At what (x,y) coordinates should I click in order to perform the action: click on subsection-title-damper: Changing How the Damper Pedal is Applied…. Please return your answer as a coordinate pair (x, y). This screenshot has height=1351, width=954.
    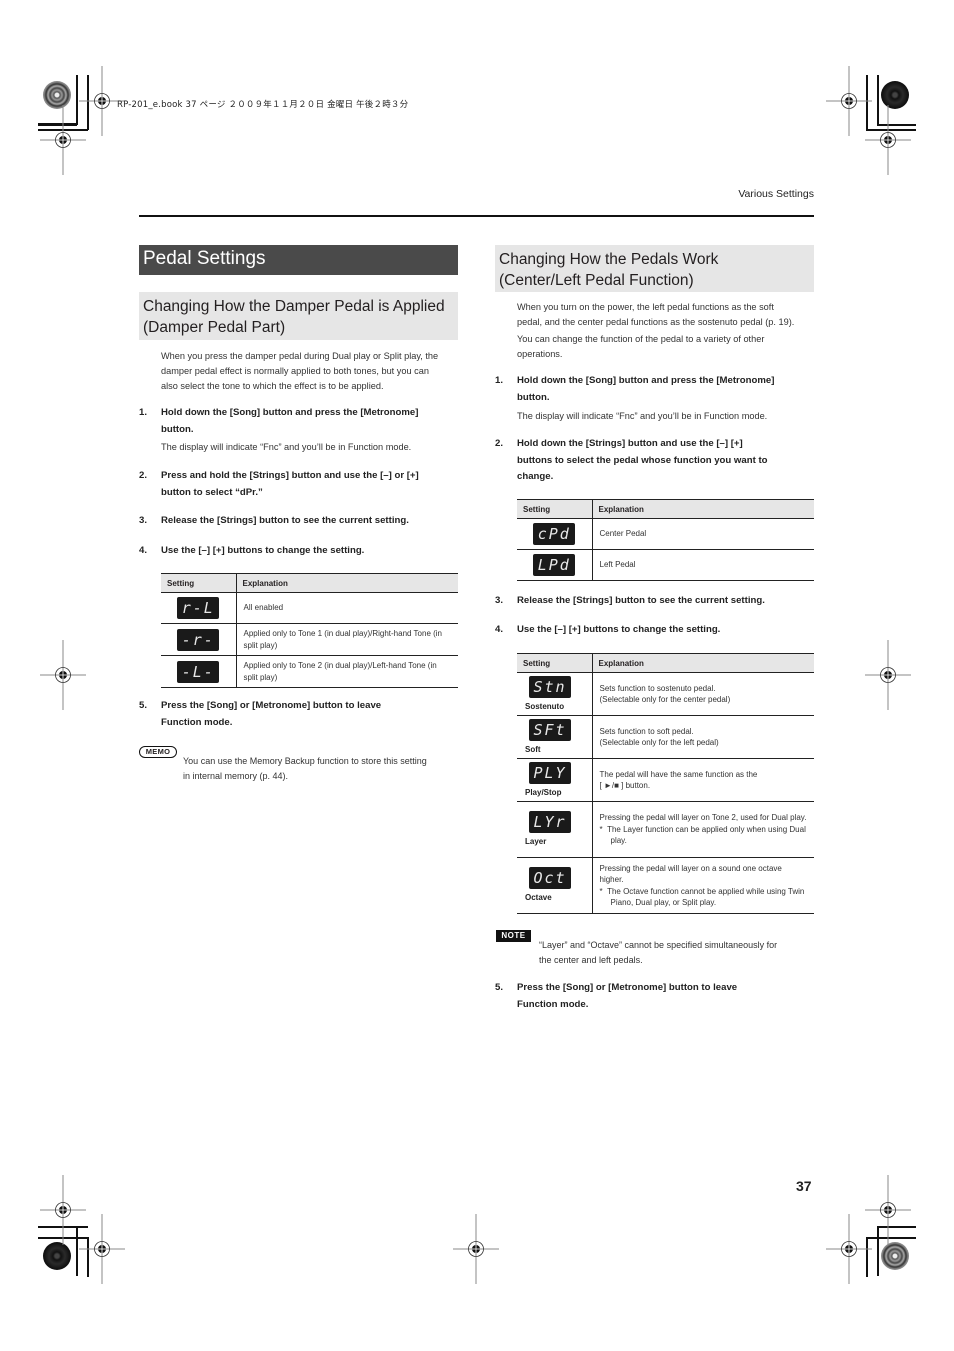
    Looking at the image, I should click on (298, 316).